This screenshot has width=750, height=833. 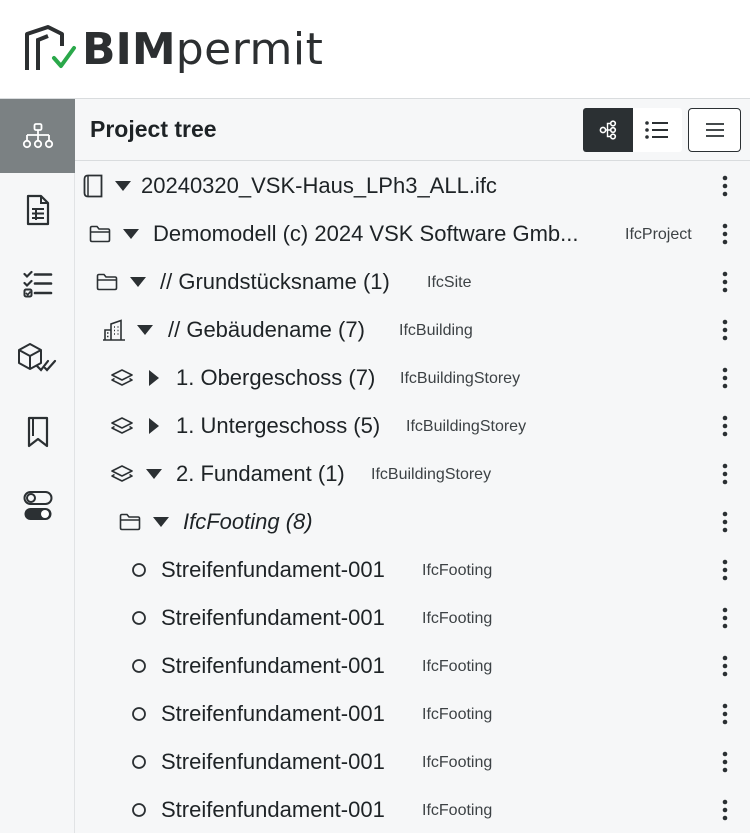 I want to click on logo-text-permit: permit, so click(x=249, y=49).